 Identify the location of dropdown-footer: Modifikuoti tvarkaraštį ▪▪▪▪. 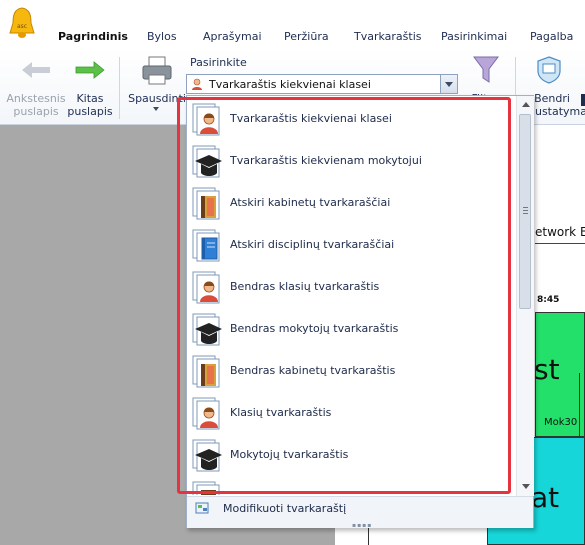
(360, 512).